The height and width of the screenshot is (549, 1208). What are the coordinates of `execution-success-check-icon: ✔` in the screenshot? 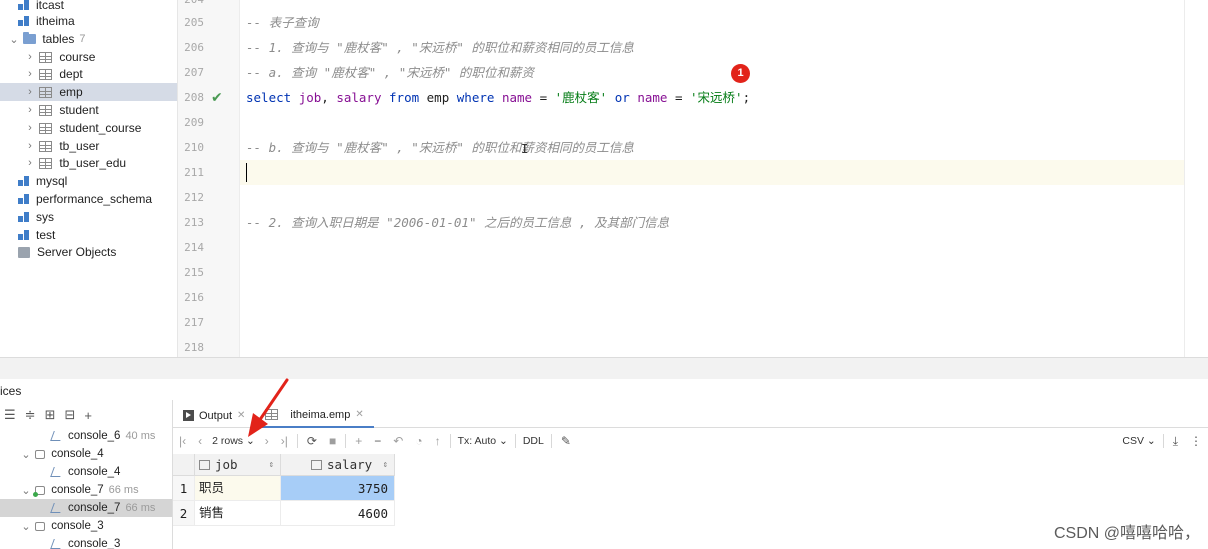 It's located at (217, 97).